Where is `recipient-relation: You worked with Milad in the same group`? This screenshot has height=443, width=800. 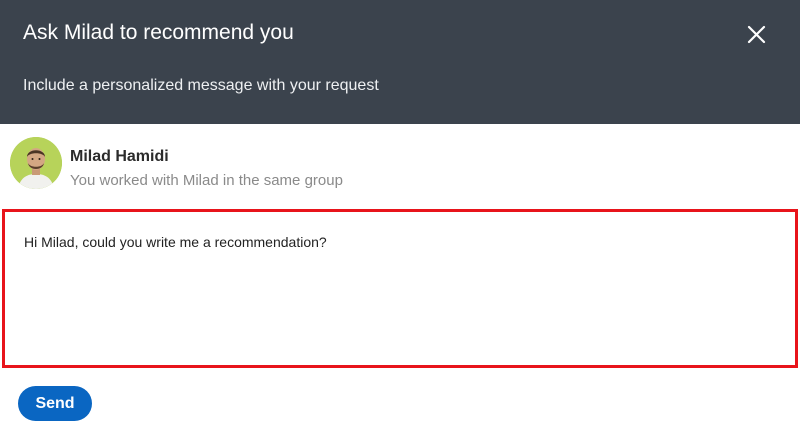
recipient-relation: You worked with Milad in the same group is located at coordinates (206, 180).